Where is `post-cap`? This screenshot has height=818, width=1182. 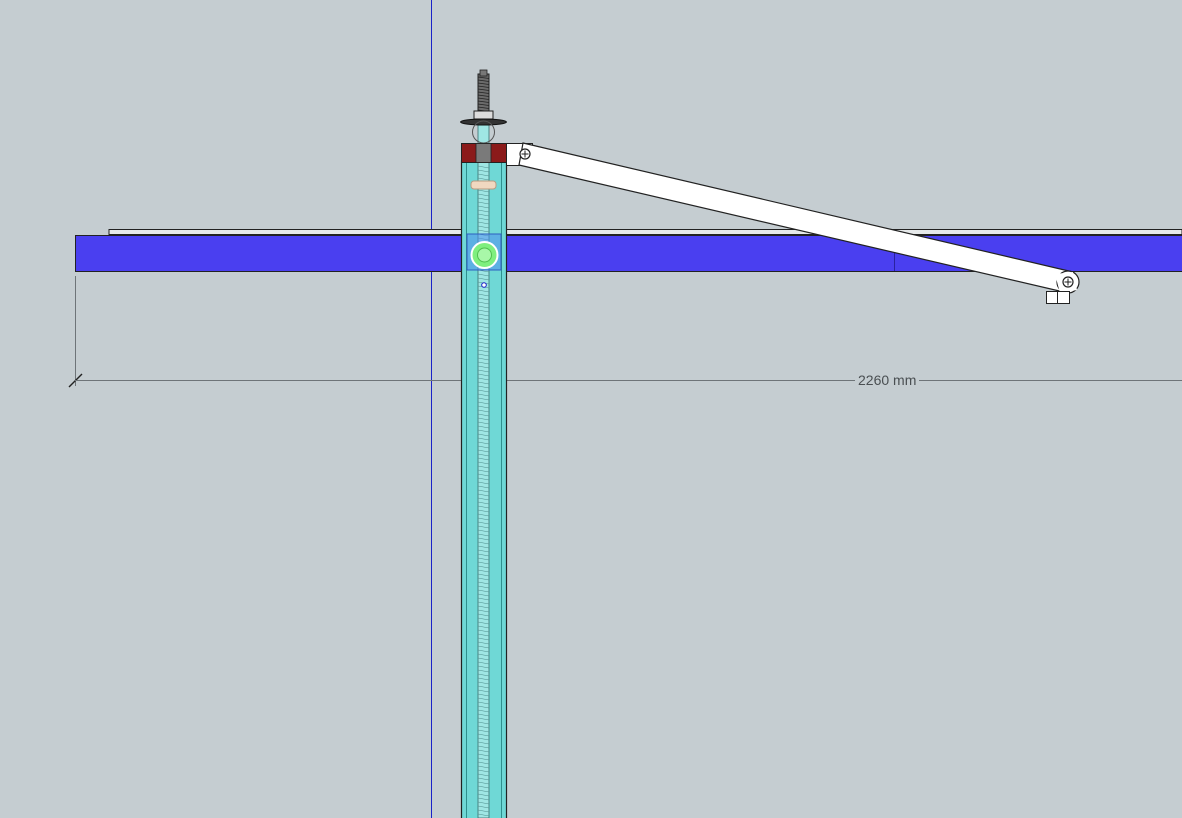 post-cap is located at coordinates (483, 185).